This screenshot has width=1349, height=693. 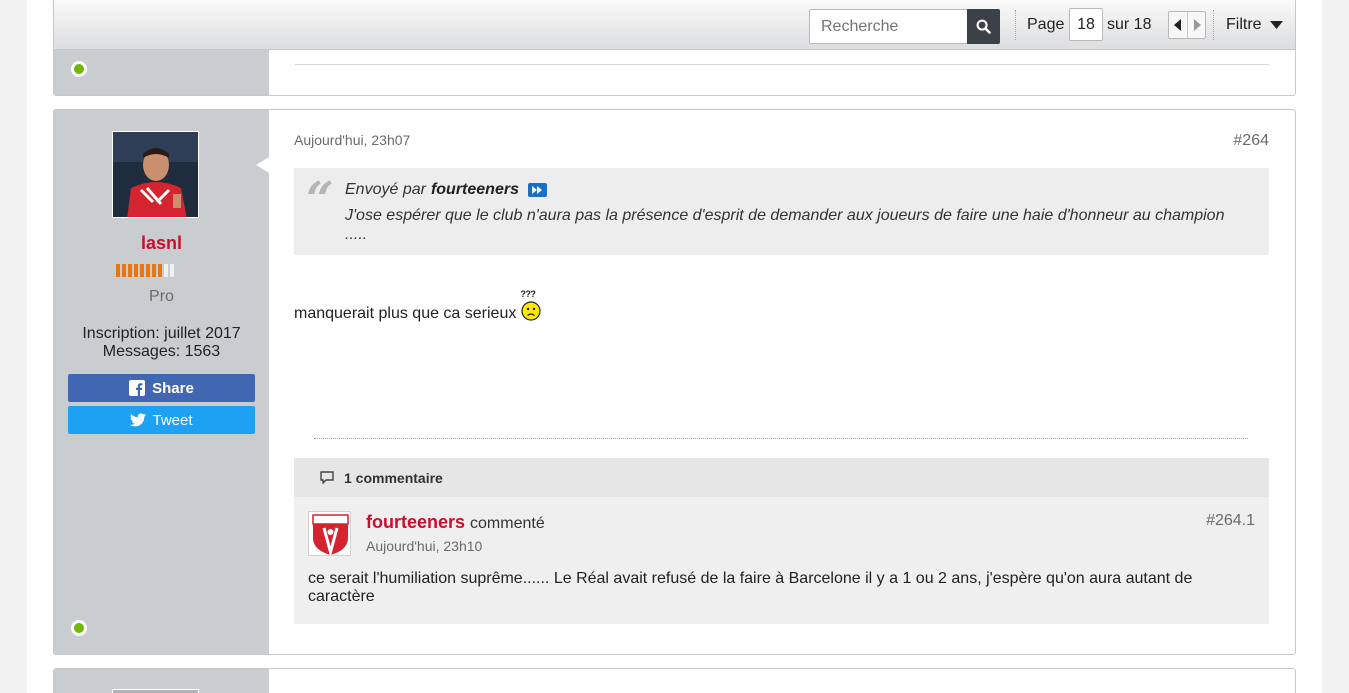 What do you see at coordinates (385, 189) in the screenshot?
I see `quote-prefix: Envoyé par` at bounding box center [385, 189].